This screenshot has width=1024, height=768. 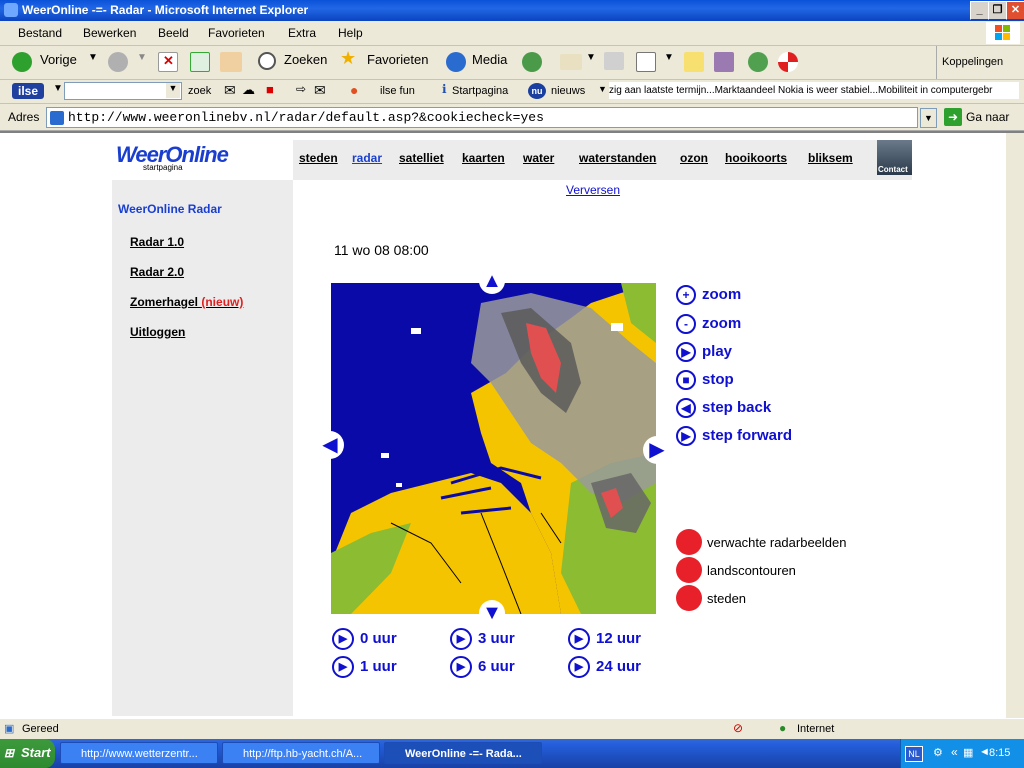 What do you see at coordinates (756, 158) in the screenshot?
I see `nav-hooikoorts: hooikoorts` at bounding box center [756, 158].